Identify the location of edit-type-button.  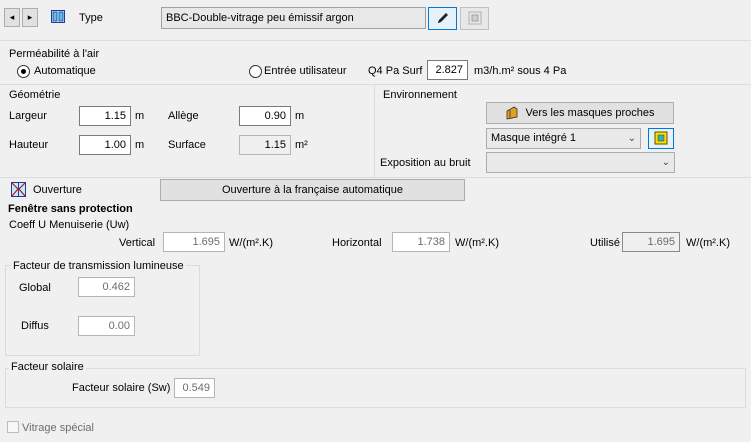
(442, 18).